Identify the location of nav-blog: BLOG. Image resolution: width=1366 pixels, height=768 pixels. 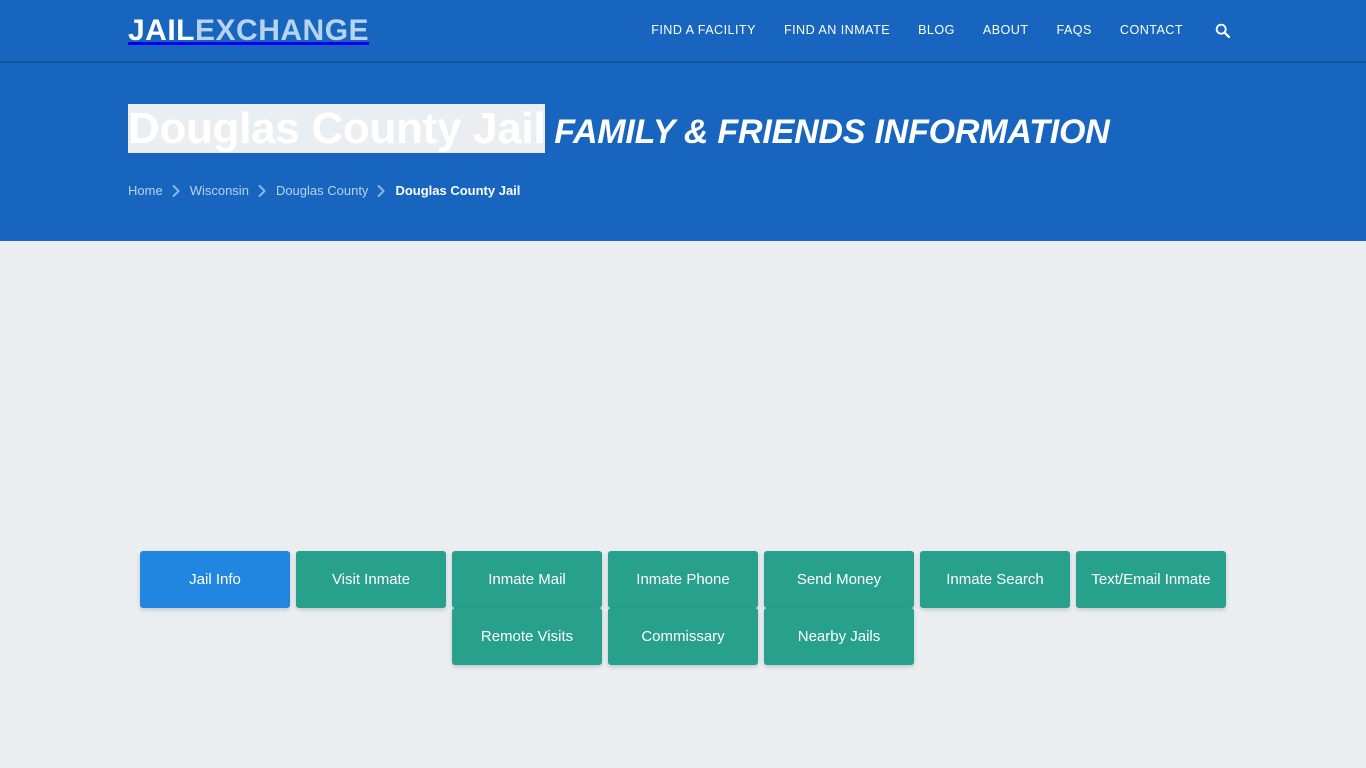
(936, 31).